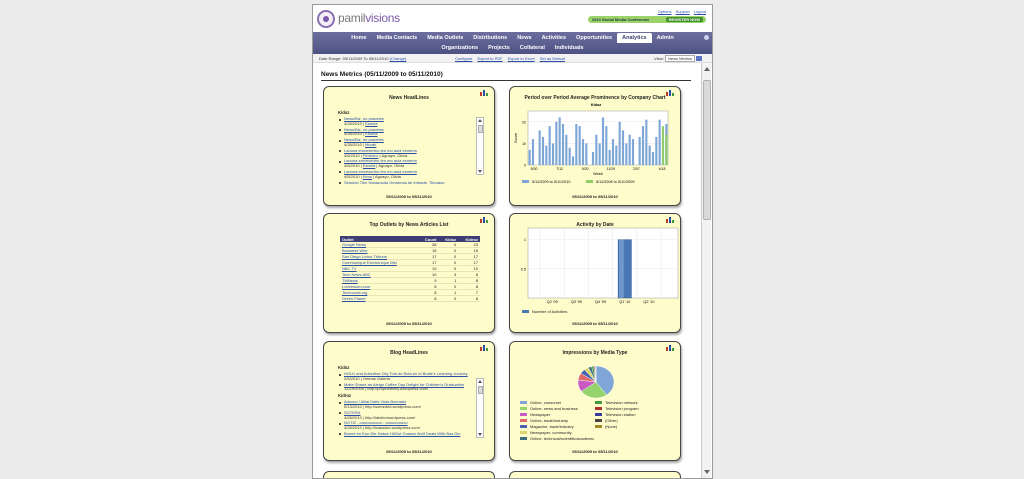 The width and height of the screenshot is (1024, 479). Describe the element at coordinates (350, 280) in the screenshot. I see `outlet-link: TMNews` at that location.